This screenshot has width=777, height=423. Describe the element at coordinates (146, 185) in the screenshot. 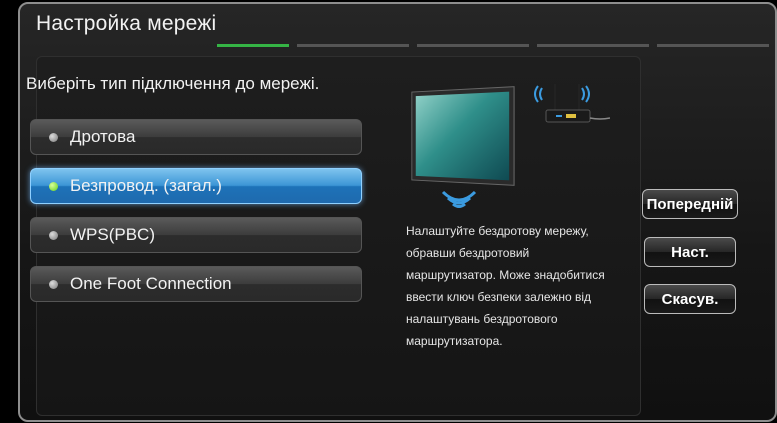

I see `option-label: Безпровод. (загал.)` at that location.